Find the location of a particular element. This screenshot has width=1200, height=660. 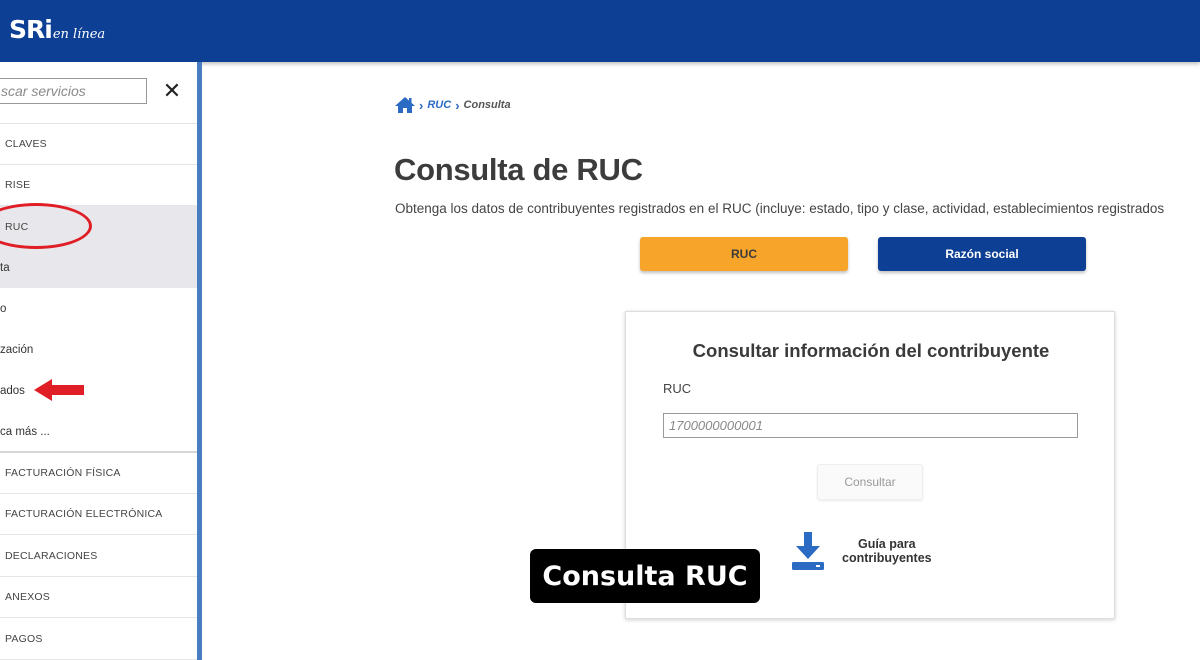

guide-link: Guía para contribuyentes is located at coordinates (861, 551).